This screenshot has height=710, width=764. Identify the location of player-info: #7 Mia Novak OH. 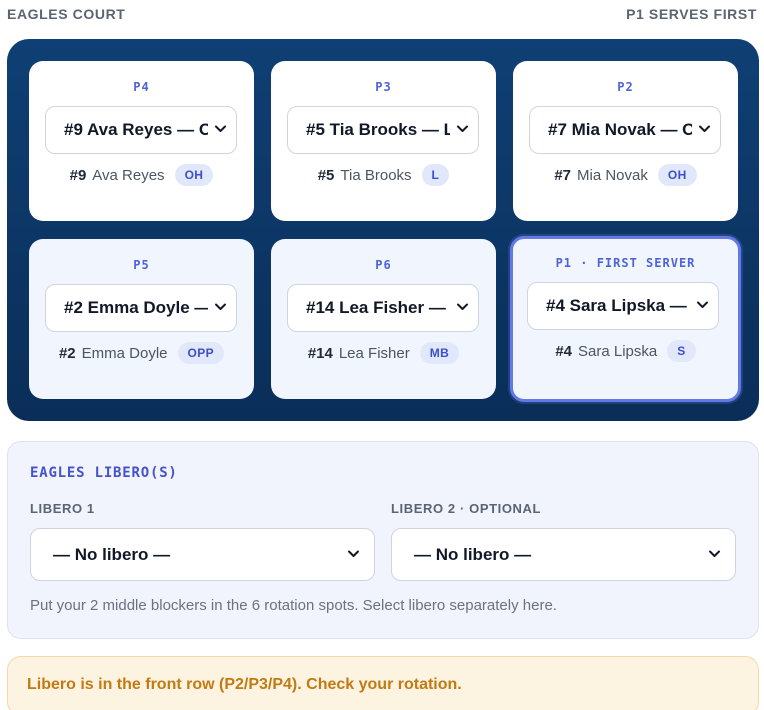
(625, 175).